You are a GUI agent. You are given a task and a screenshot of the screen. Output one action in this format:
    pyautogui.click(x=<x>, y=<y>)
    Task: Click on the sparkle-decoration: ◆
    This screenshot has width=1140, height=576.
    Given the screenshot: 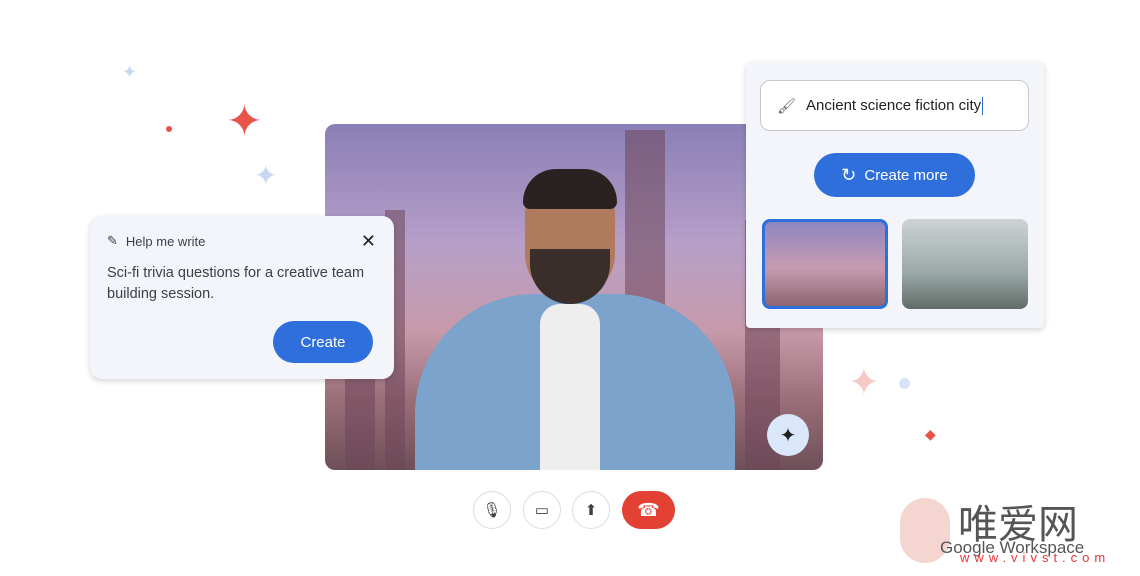 What is the action you would take?
    pyautogui.click(x=930, y=434)
    